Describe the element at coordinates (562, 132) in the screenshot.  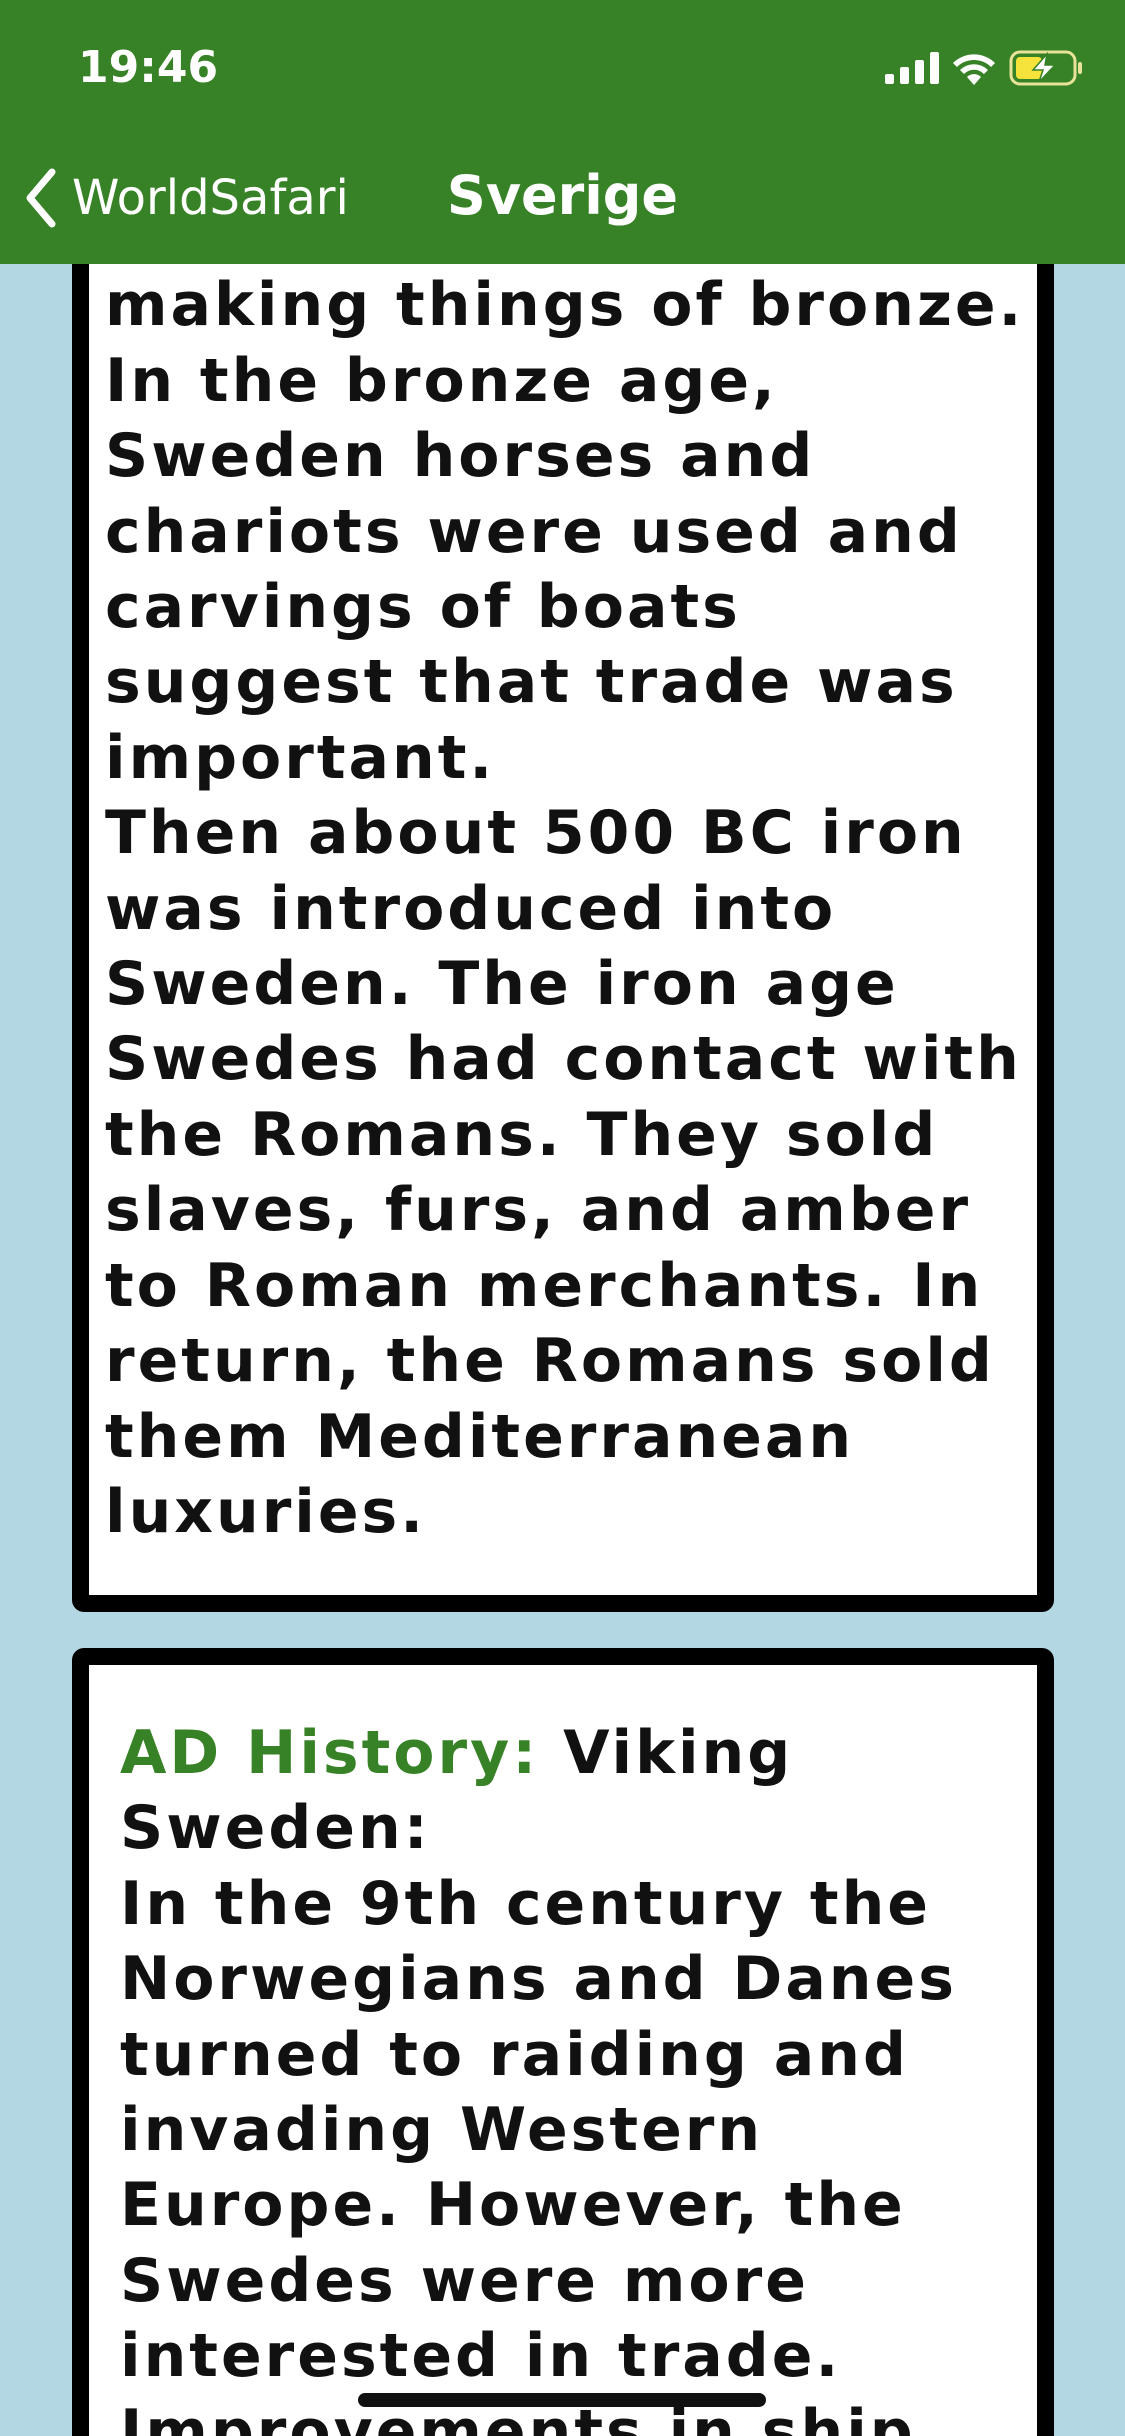
I see `navigation-header: 19:46 WorldSafari Sverige` at that location.